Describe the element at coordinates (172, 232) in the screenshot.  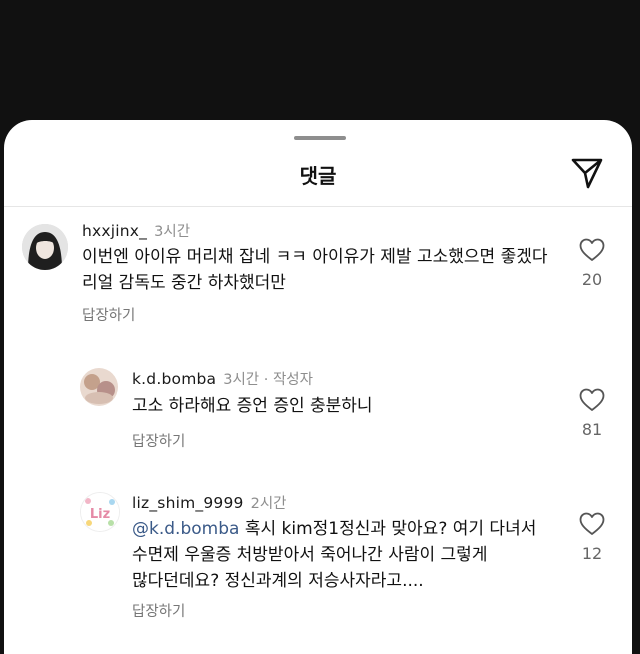
I see `comment-time: 3시간` at that location.